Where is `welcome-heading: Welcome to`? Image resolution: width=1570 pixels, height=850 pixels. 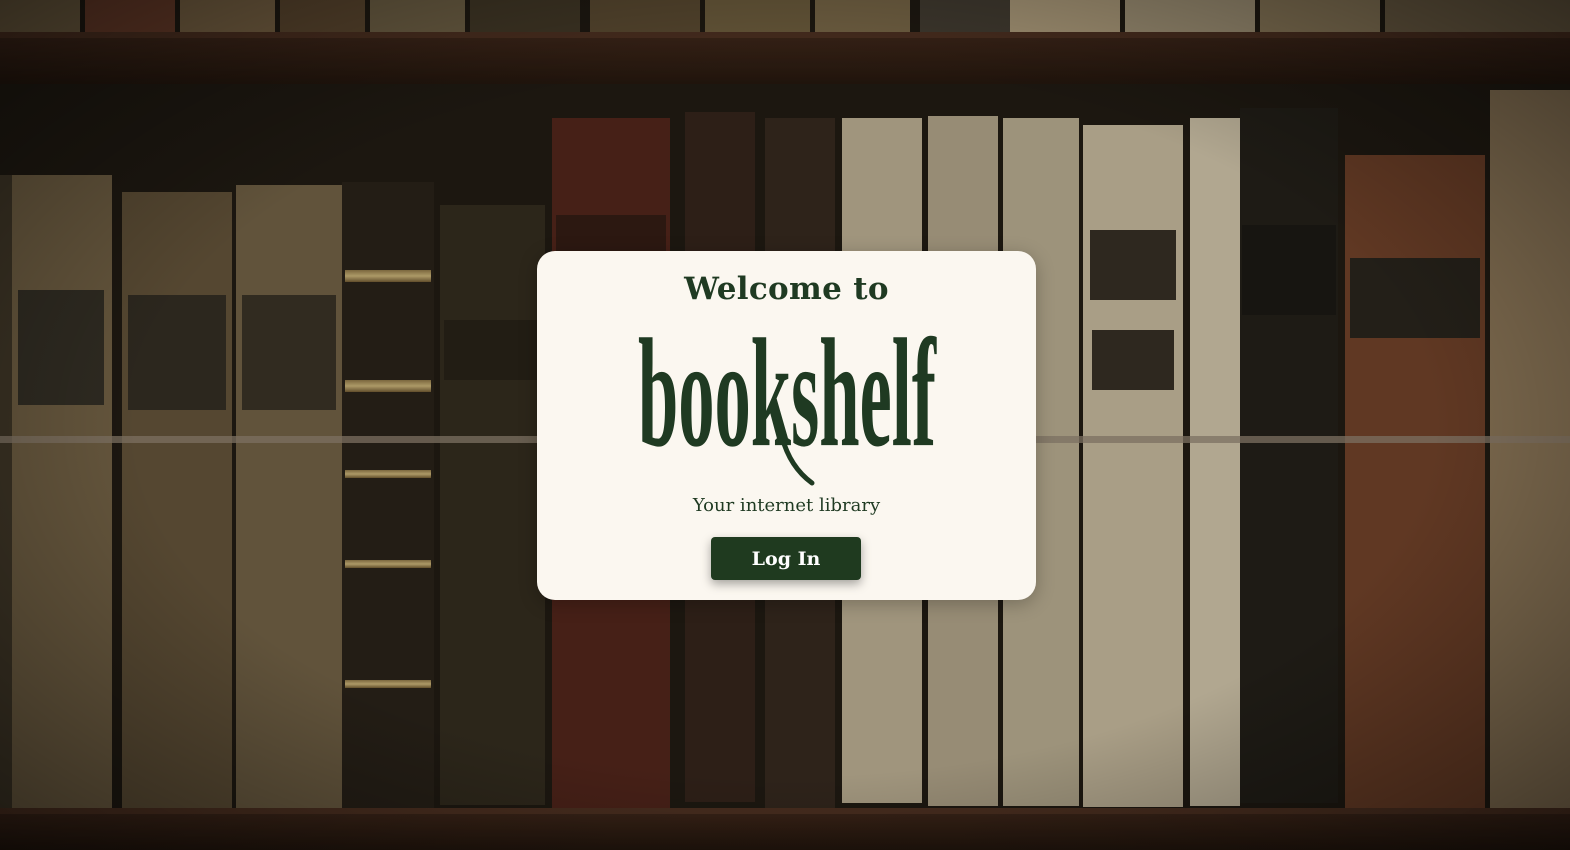
welcome-heading: Welcome to is located at coordinates (786, 289).